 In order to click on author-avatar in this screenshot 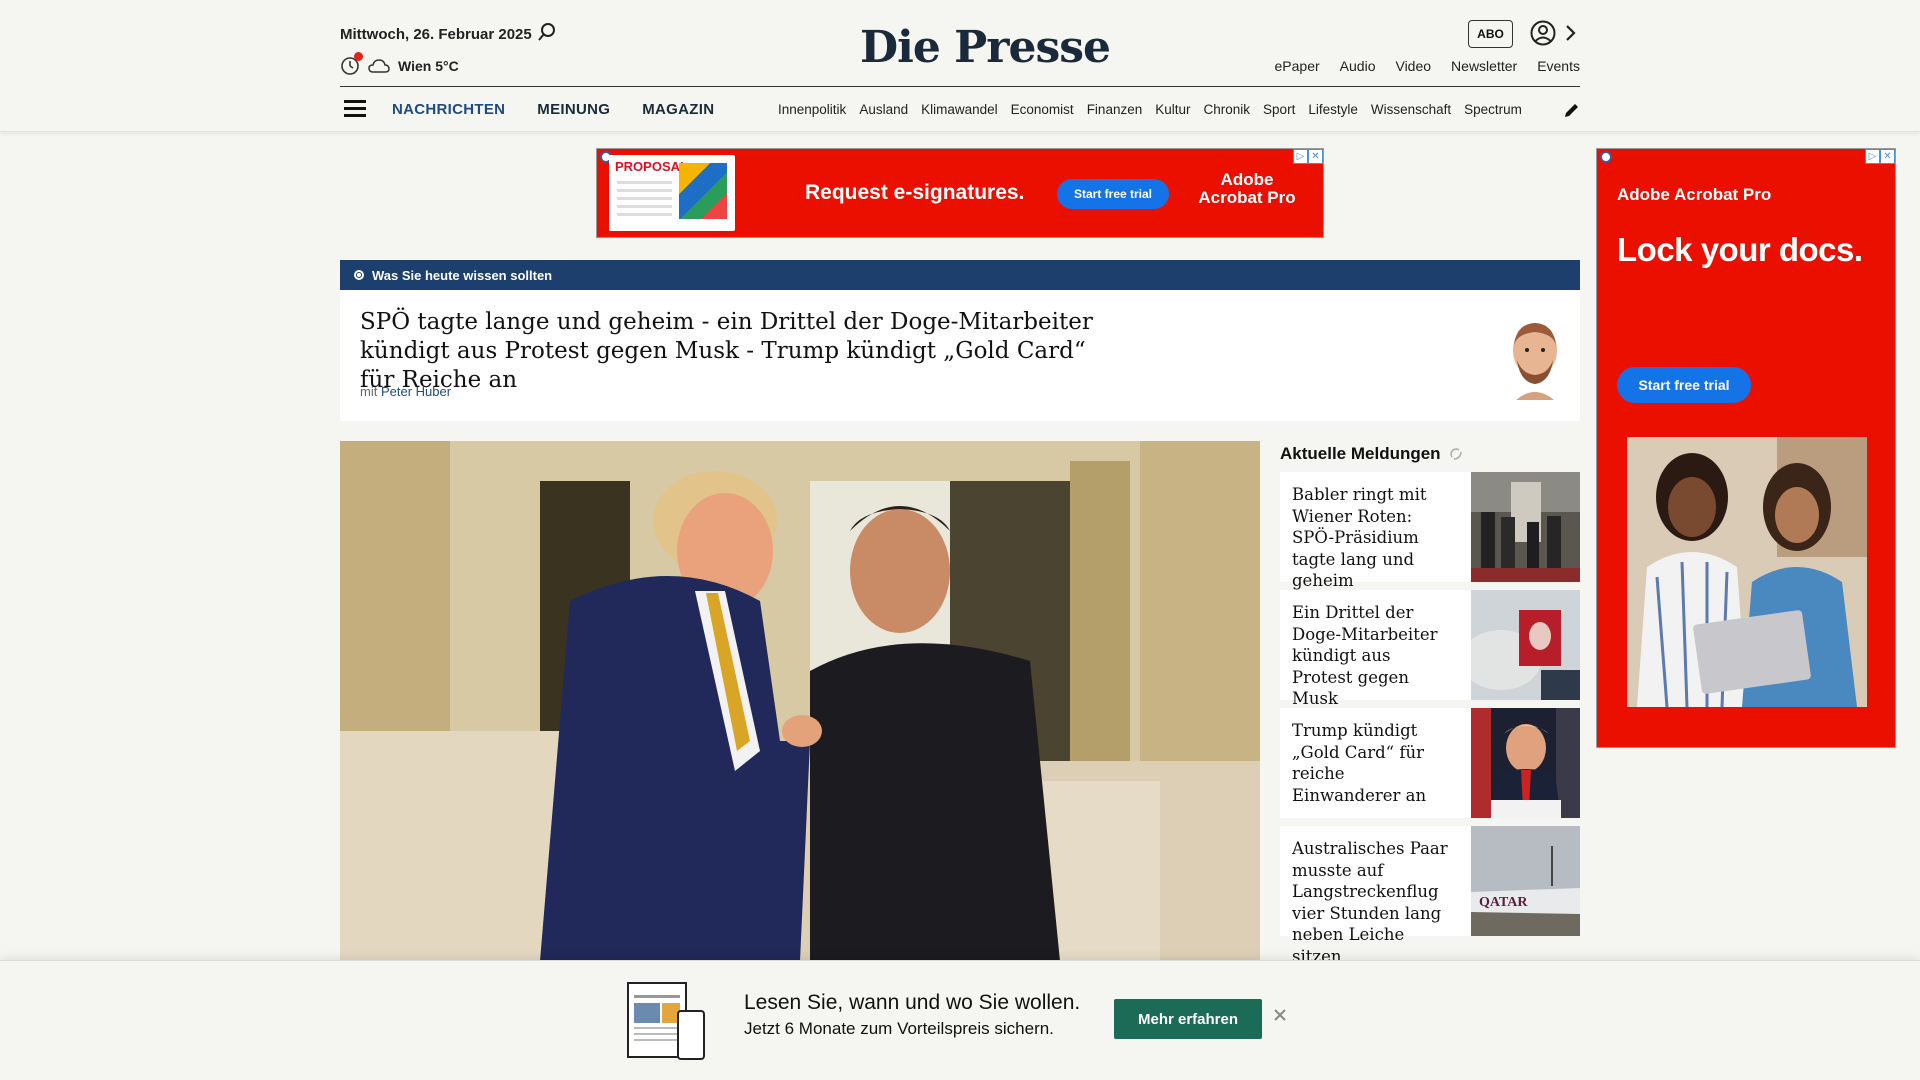, I will do `click(1535, 361)`.